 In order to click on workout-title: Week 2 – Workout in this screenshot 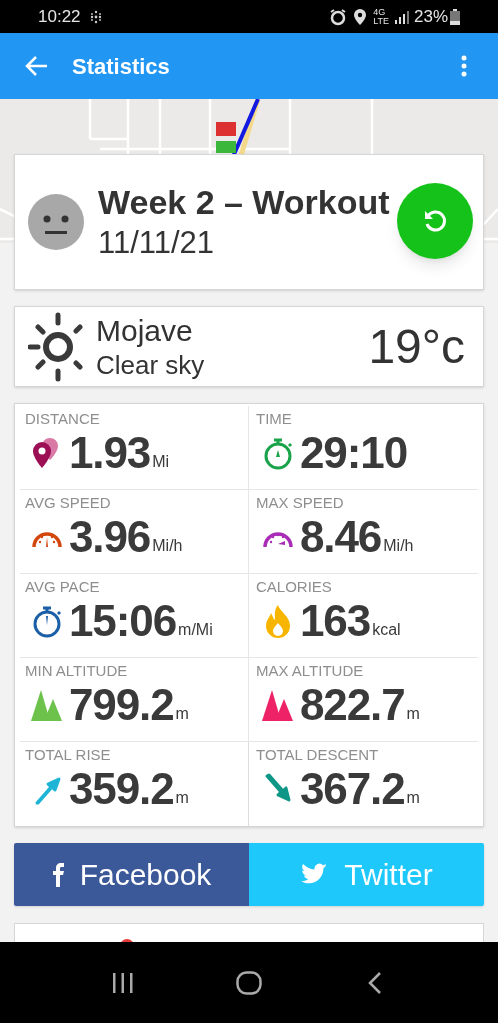, I will do `click(244, 202)`.